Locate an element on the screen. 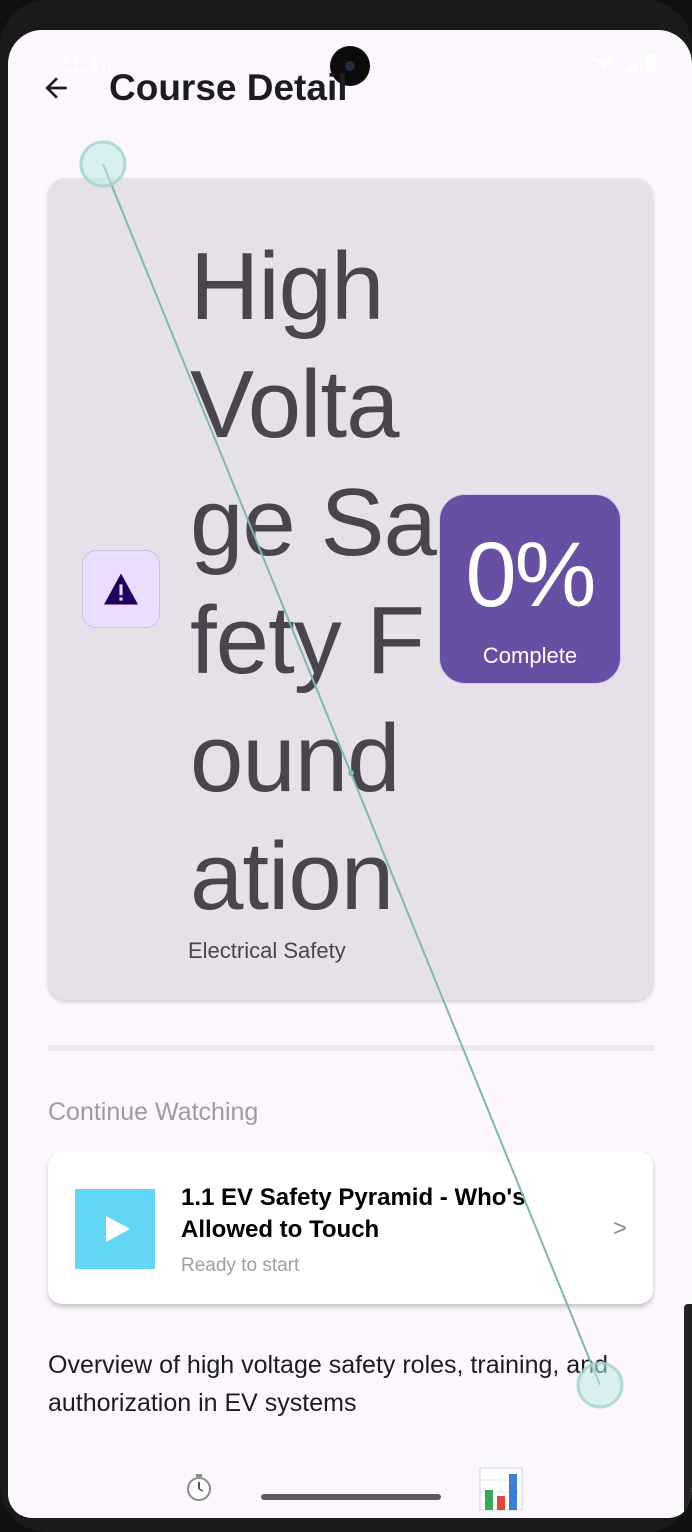 The image size is (692, 1532). progress-label: Complete is located at coordinates (530, 655).